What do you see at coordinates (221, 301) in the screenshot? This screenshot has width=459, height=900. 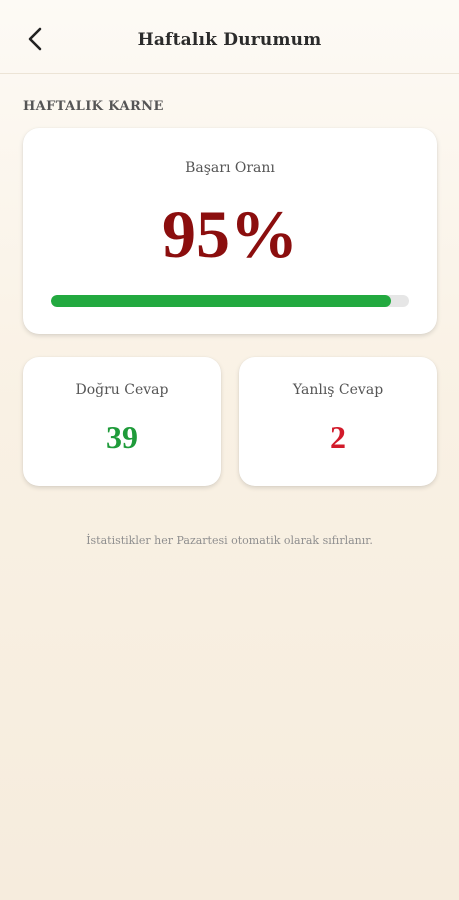 I see `success-progress-fill` at bounding box center [221, 301].